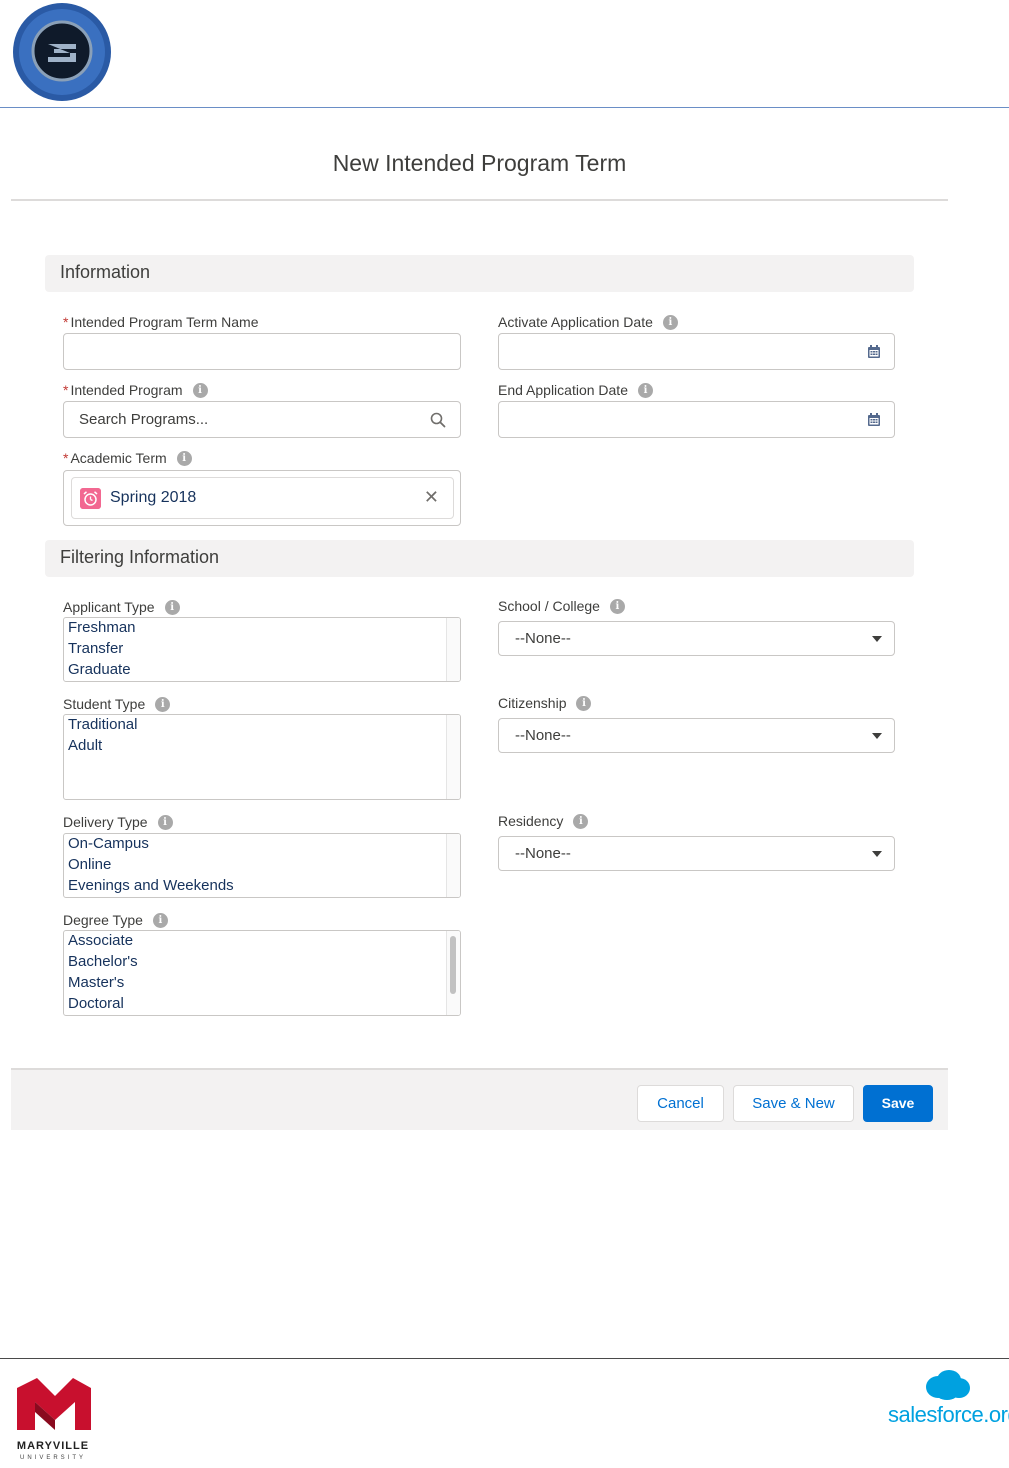 Image resolution: width=1009 pixels, height=1468 pixels. I want to click on salesforce-wordmark: salesforce.org, so click(948, 1414).